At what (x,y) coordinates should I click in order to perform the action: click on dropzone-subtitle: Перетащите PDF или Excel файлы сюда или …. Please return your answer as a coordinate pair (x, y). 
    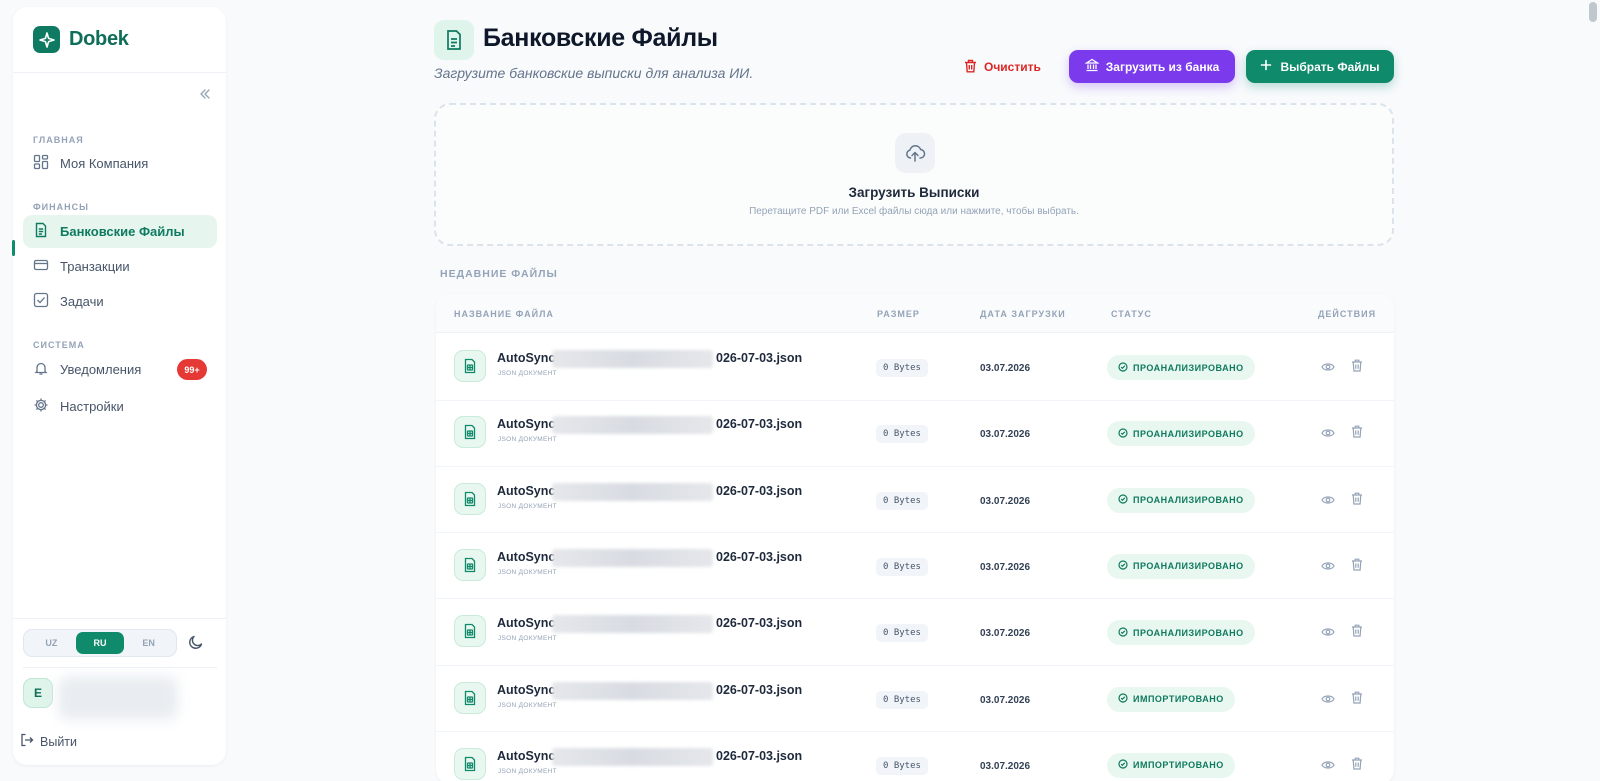
    Looking at the image, I should click on (914, 211).